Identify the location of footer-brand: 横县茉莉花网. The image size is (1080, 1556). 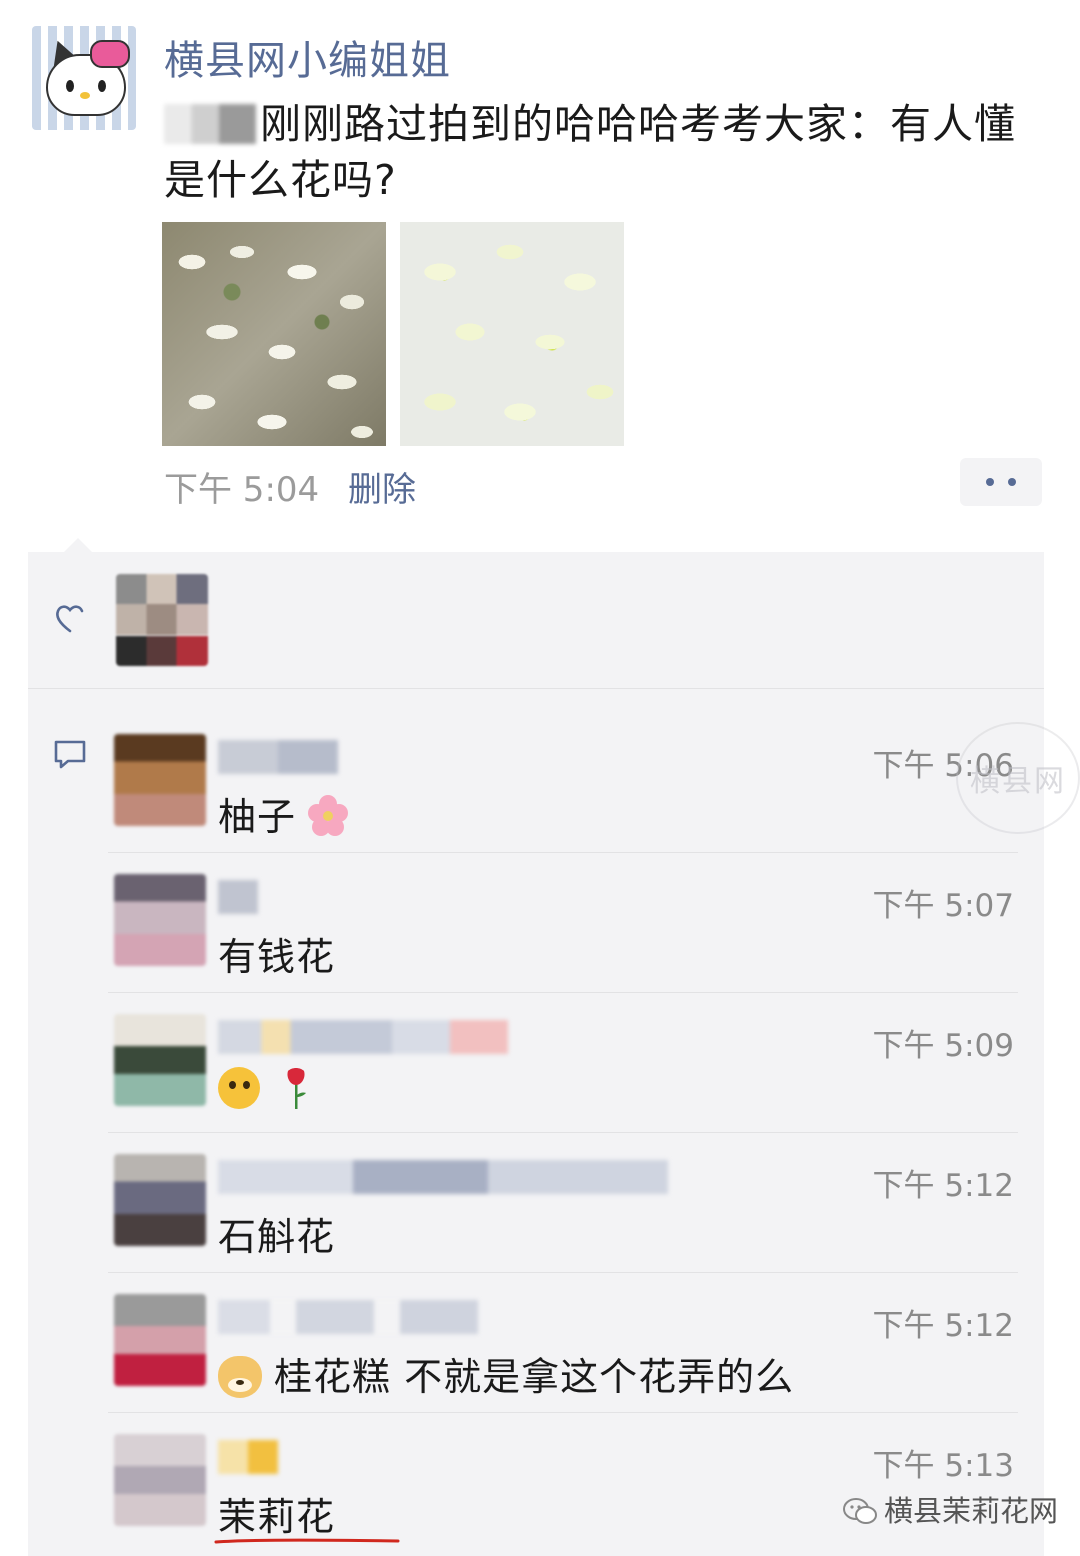
(950, 1508).